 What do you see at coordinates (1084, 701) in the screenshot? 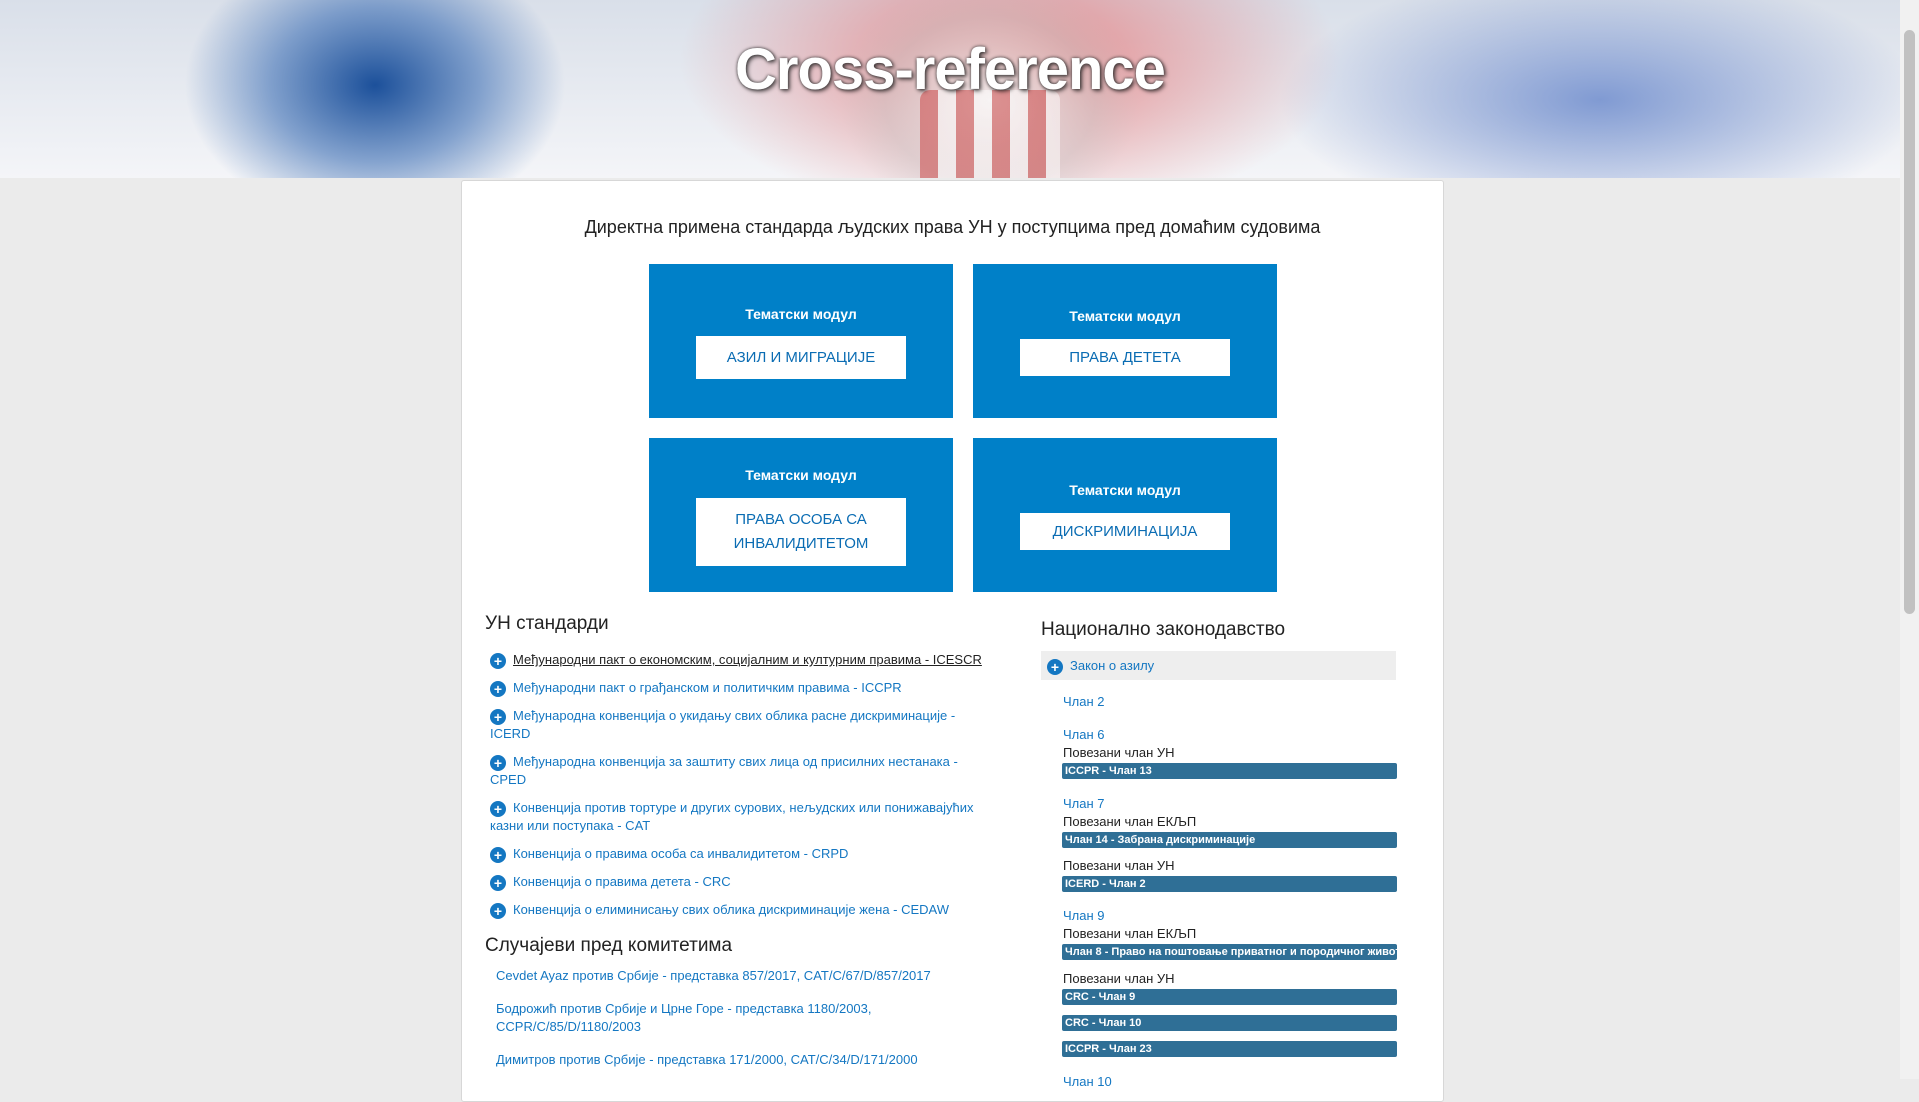
I see `article-link: Члан 2` at bounding box center [1084, 701].